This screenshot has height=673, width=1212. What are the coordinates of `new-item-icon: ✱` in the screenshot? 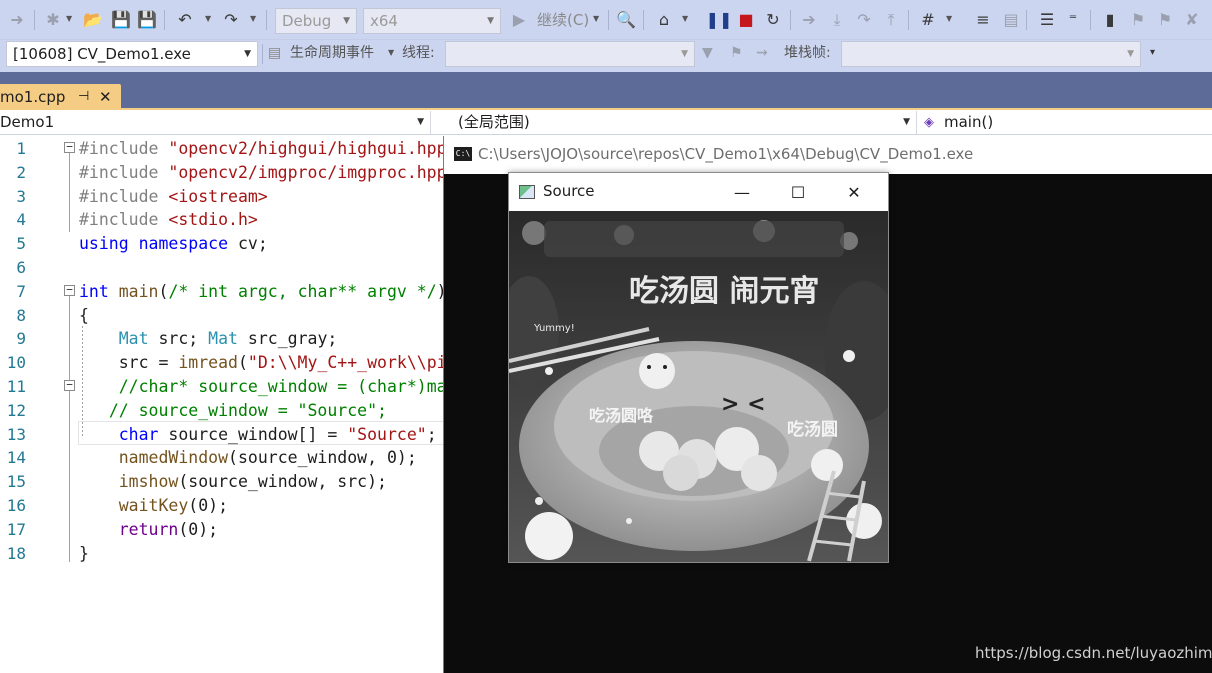 It's located at (53, 20).